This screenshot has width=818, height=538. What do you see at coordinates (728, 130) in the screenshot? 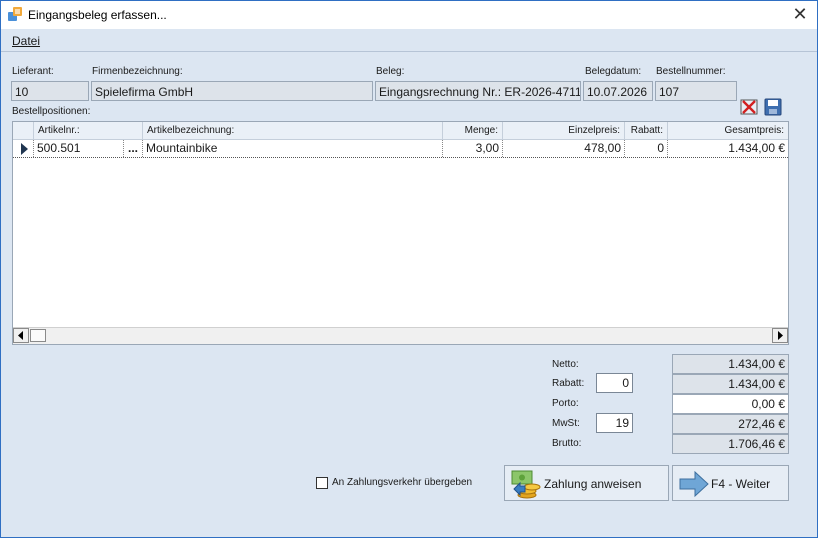
I see `col-gesamtpreis: Gesamtpreis:` at bounding box center [728, 130].